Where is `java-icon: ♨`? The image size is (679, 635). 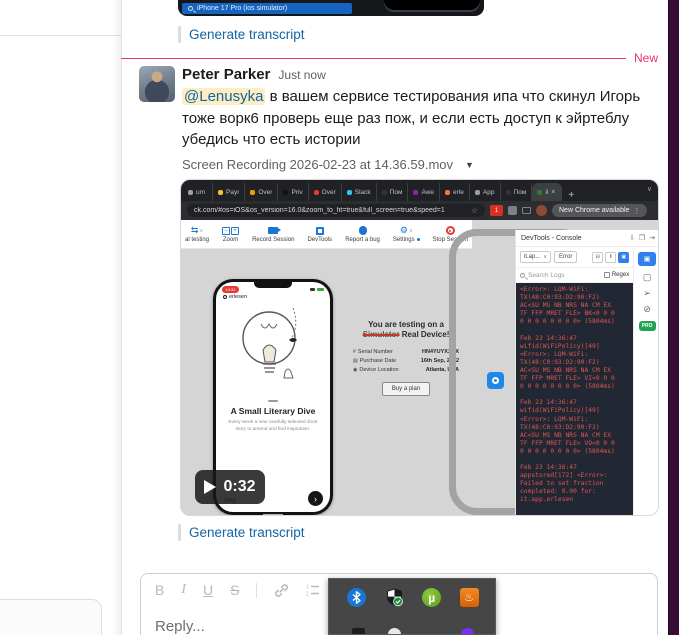
java-icon: ♨ is located at coordinates (469, 597).